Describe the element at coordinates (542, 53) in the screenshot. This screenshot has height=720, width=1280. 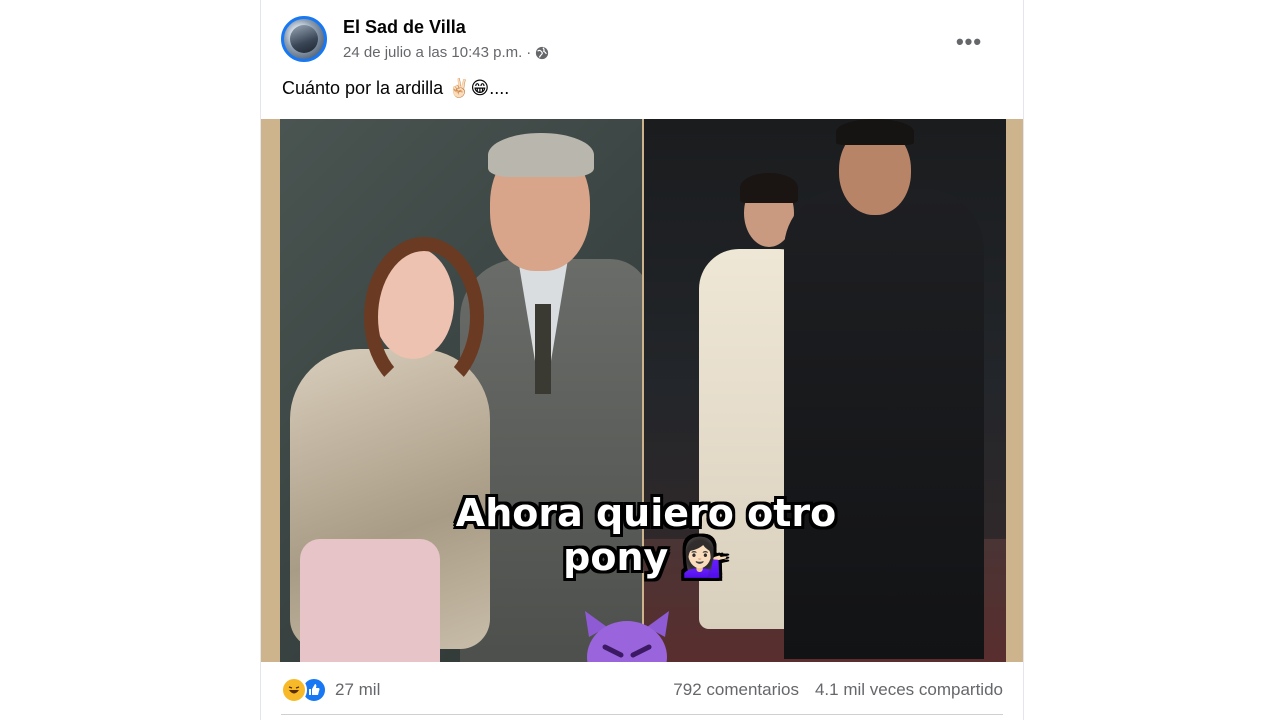
I see `globe-icon` at that location.